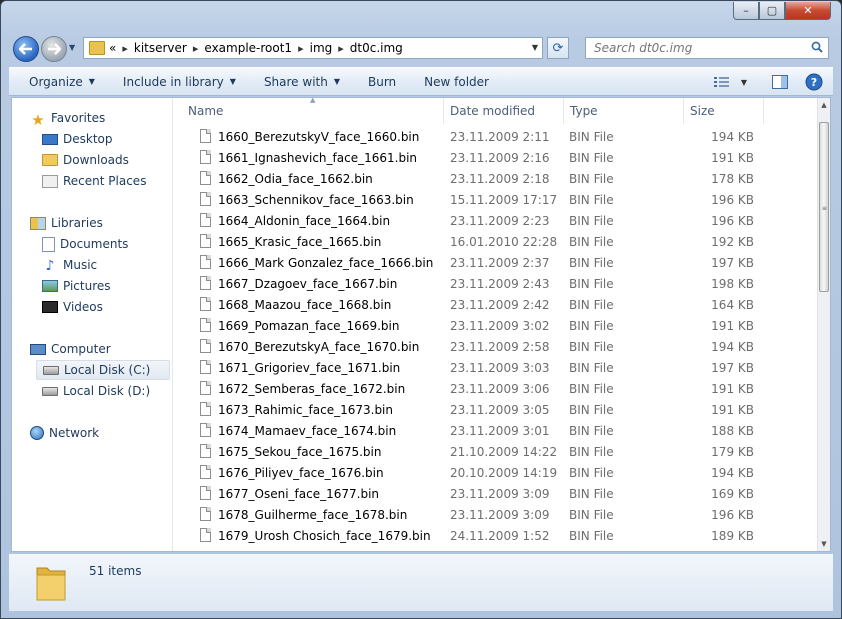 This screenshot has height=619, width=842. Describe the element at coordinates (780, 82) in the screenshot. I see `preview-pane-button` at that location.